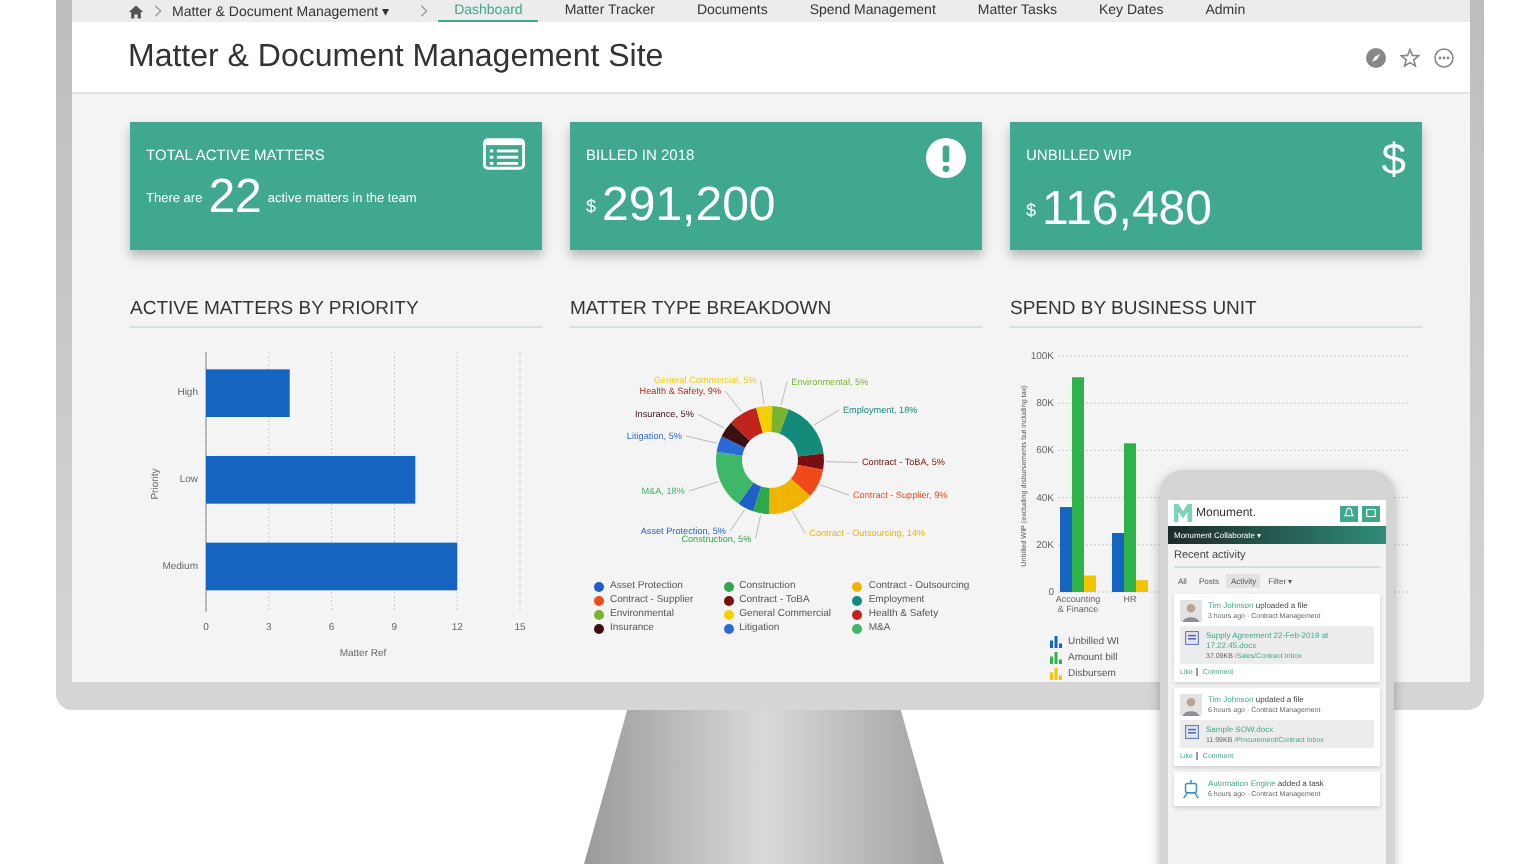 The image size is (1536, 864). Describe the element at coordinates (397, 57) in the screenshot. I see `site-title: Matter & Document Management Site` at that location.